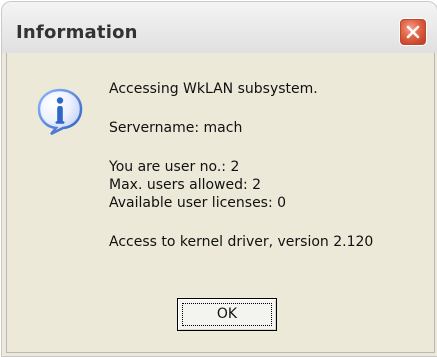  Describe the element at coordinates (198, 203) in the screenshot. I see `message-line: Available user licenses: 0` at that location.